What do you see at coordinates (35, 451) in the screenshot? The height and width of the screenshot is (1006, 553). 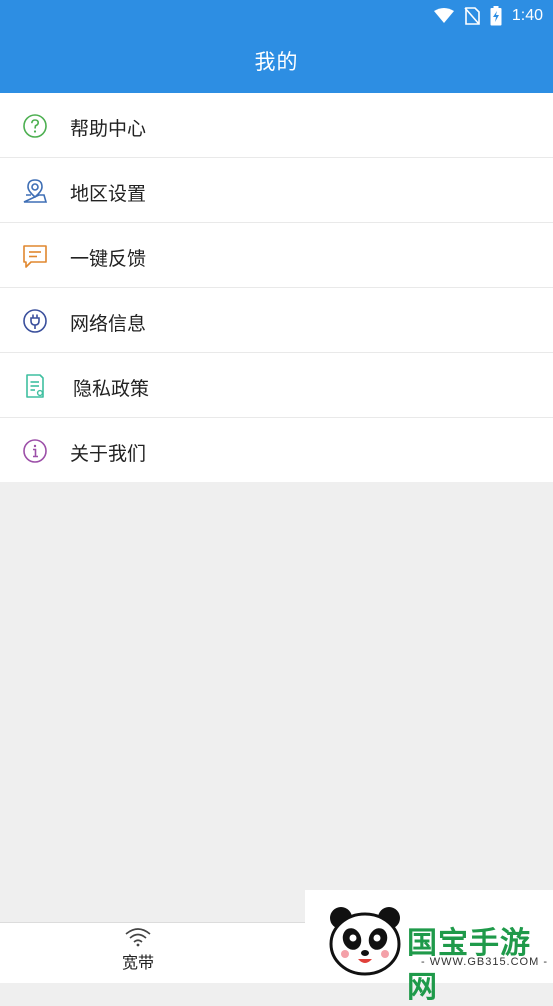 I see `info-icon` at bounding box center [35, 451].